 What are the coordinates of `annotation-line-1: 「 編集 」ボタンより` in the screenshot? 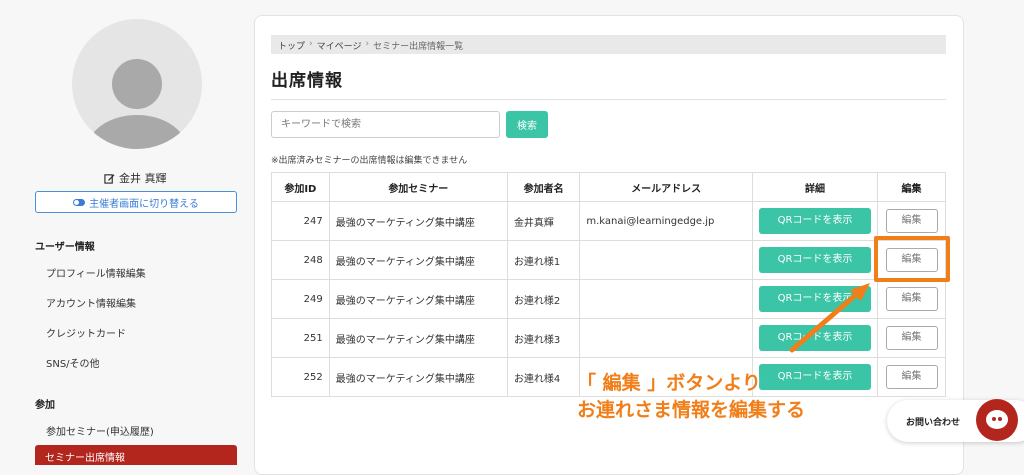 It's located at (669, 383).